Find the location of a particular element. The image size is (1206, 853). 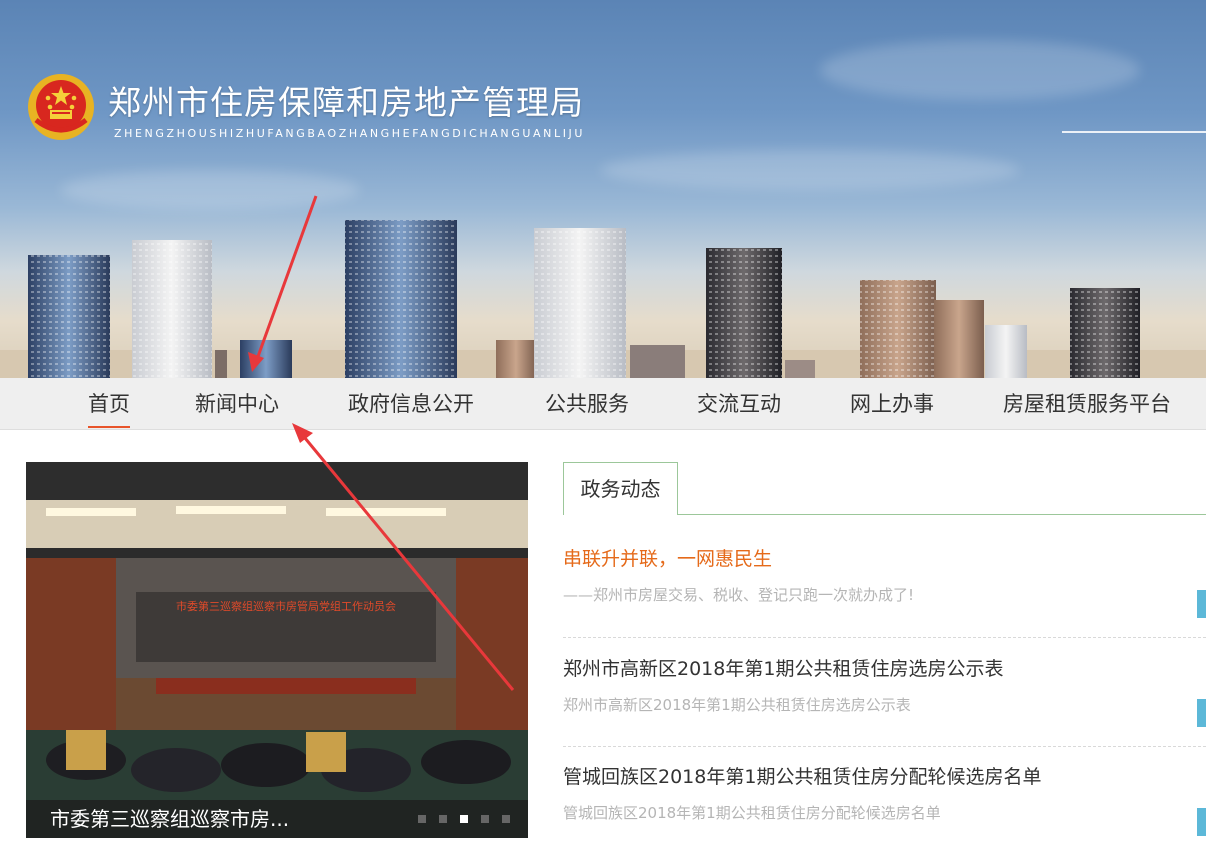

slider-pagination is located at coordinates (464, 819).